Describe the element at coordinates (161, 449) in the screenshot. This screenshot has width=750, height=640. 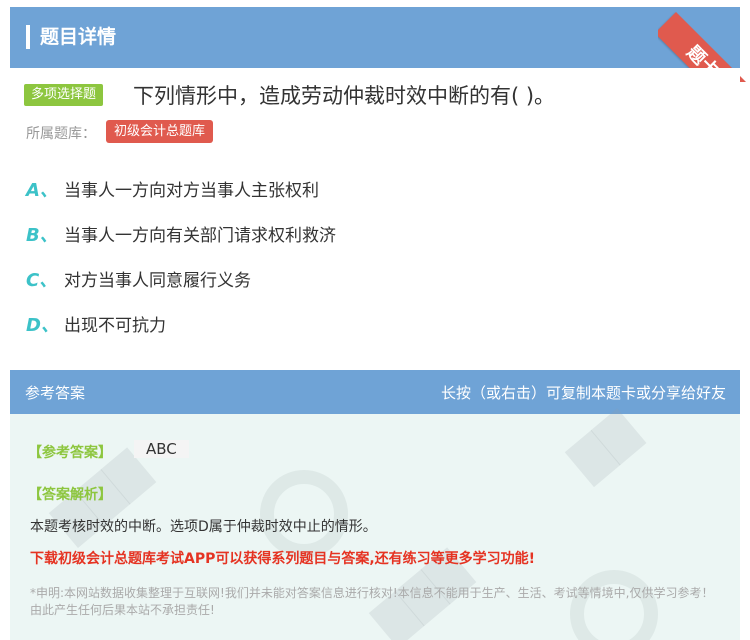
I see `answer-value: ABC` at that location.